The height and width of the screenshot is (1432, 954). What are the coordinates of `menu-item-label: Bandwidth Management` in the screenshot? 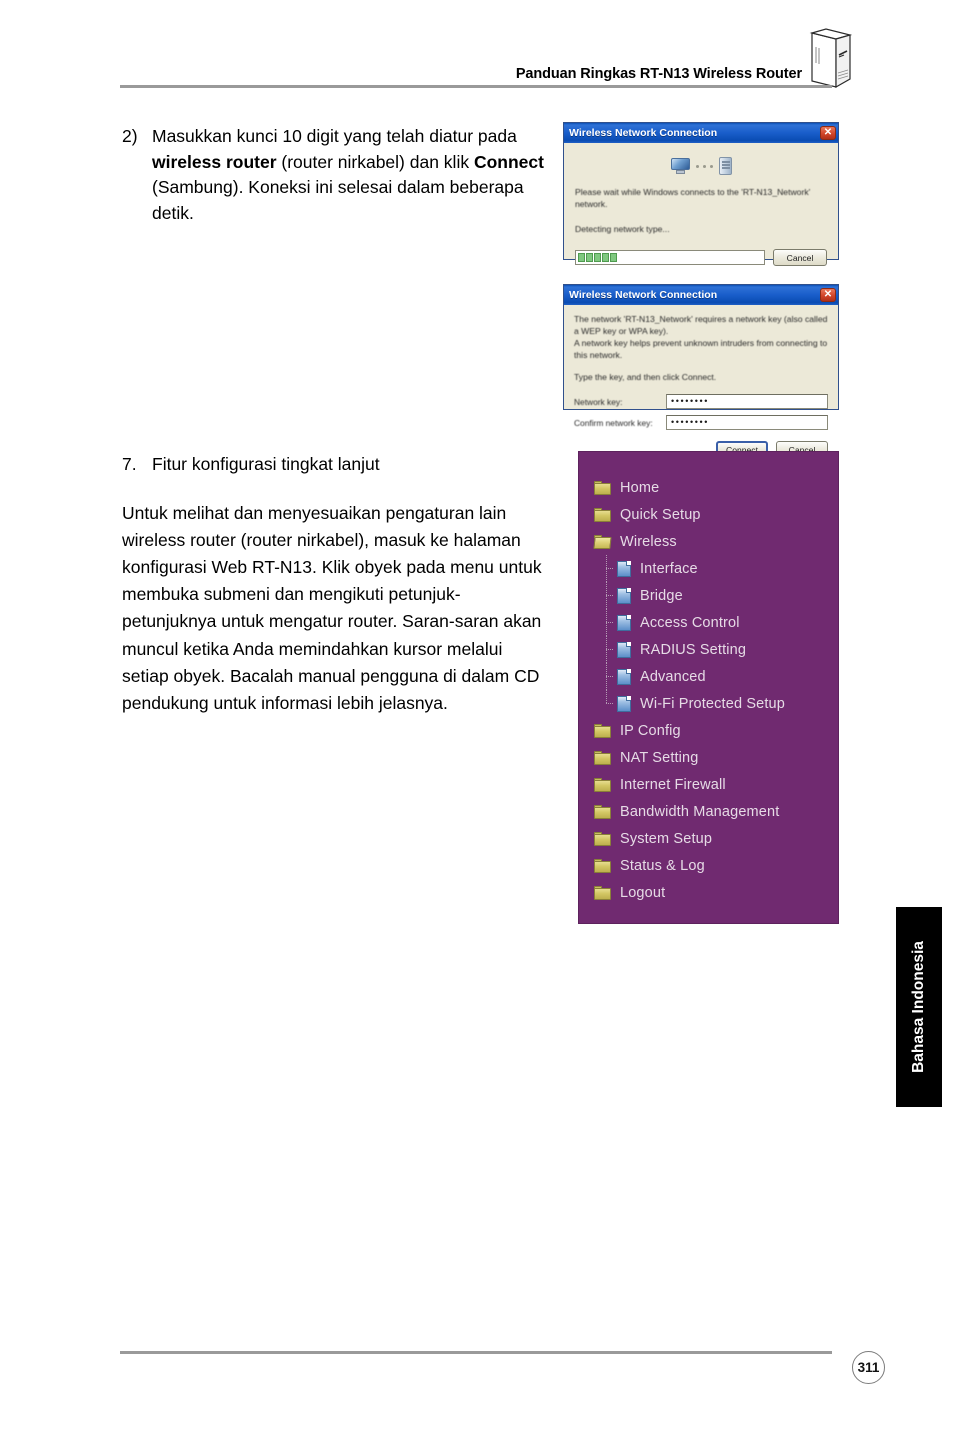 It's located at (700, 811).